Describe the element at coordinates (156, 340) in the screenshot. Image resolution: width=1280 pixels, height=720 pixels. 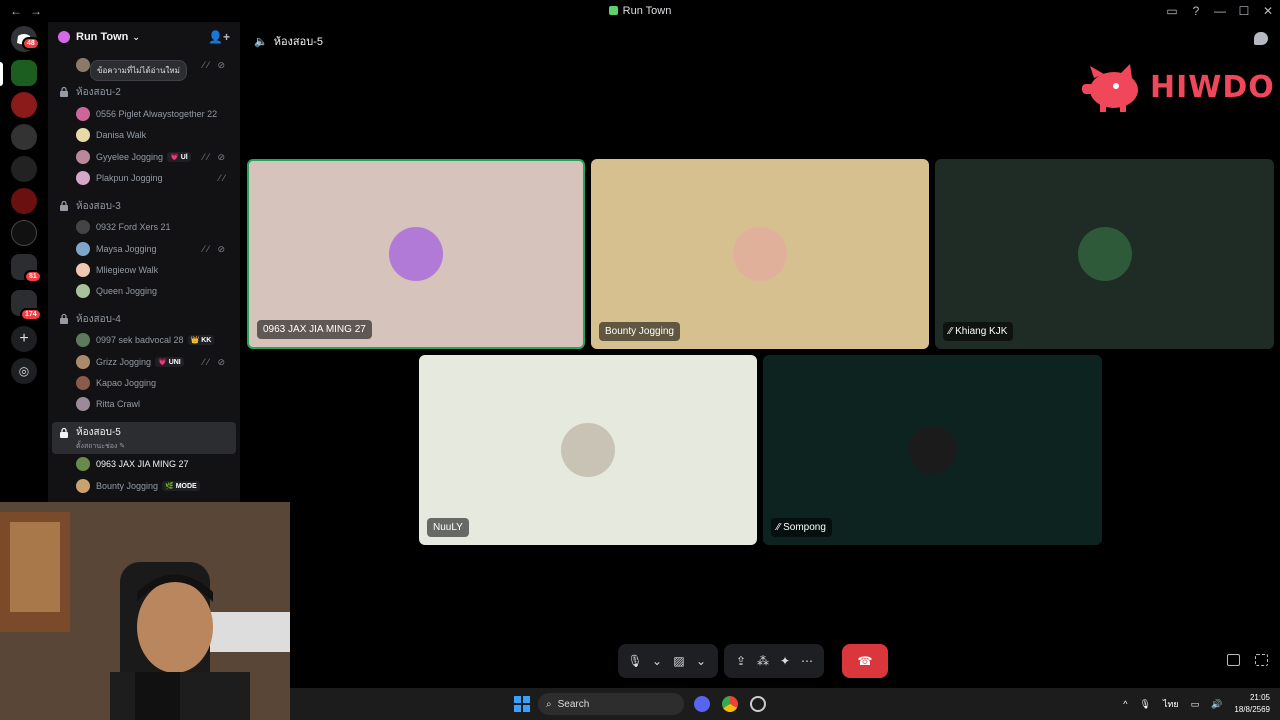
I see `user-item: 0997 sek badvocal 28 👑 KK` at that location.